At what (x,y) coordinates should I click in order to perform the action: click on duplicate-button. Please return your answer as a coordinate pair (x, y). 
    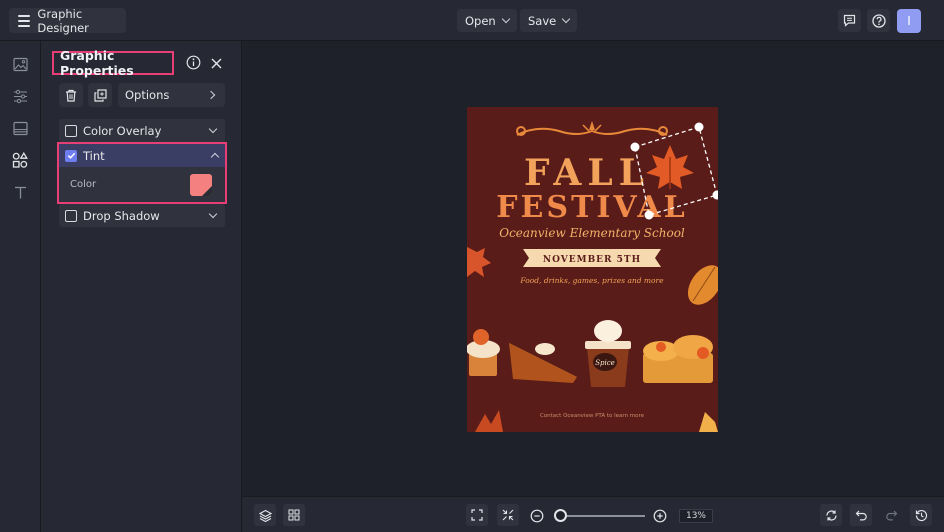
    Looking at the image, I should click on (100, 95).